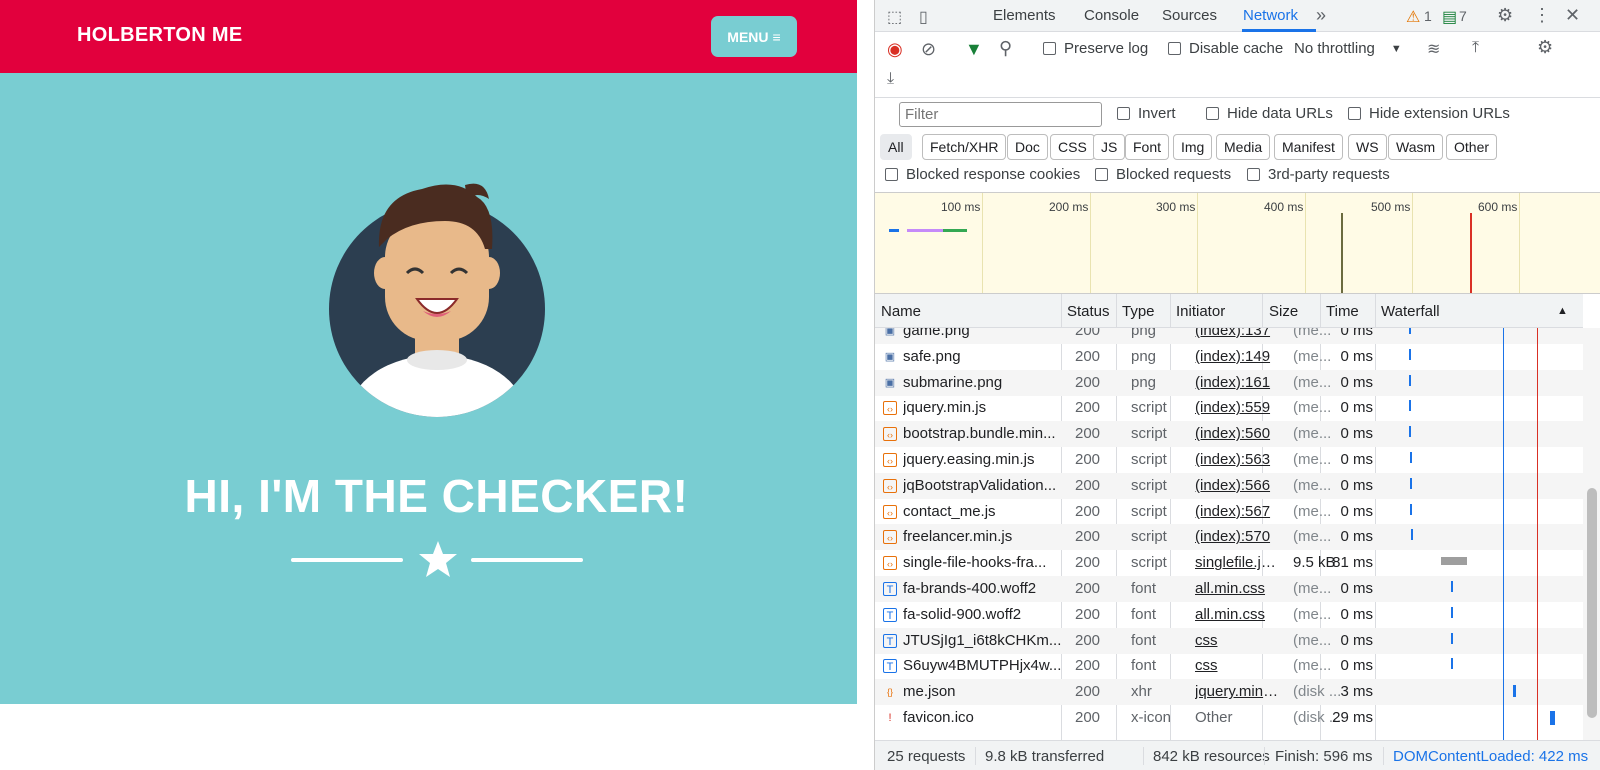  Describe the element at coordinates (1193, 147) in the screenshot. I see `filter-chip-img: Img` at that location.